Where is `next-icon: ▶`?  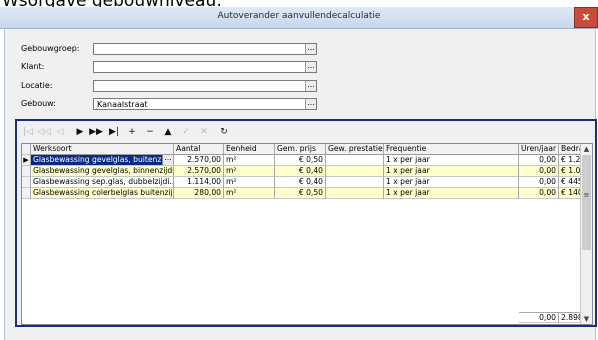
next-icon: ▶ is located at coordinates (80, 132).